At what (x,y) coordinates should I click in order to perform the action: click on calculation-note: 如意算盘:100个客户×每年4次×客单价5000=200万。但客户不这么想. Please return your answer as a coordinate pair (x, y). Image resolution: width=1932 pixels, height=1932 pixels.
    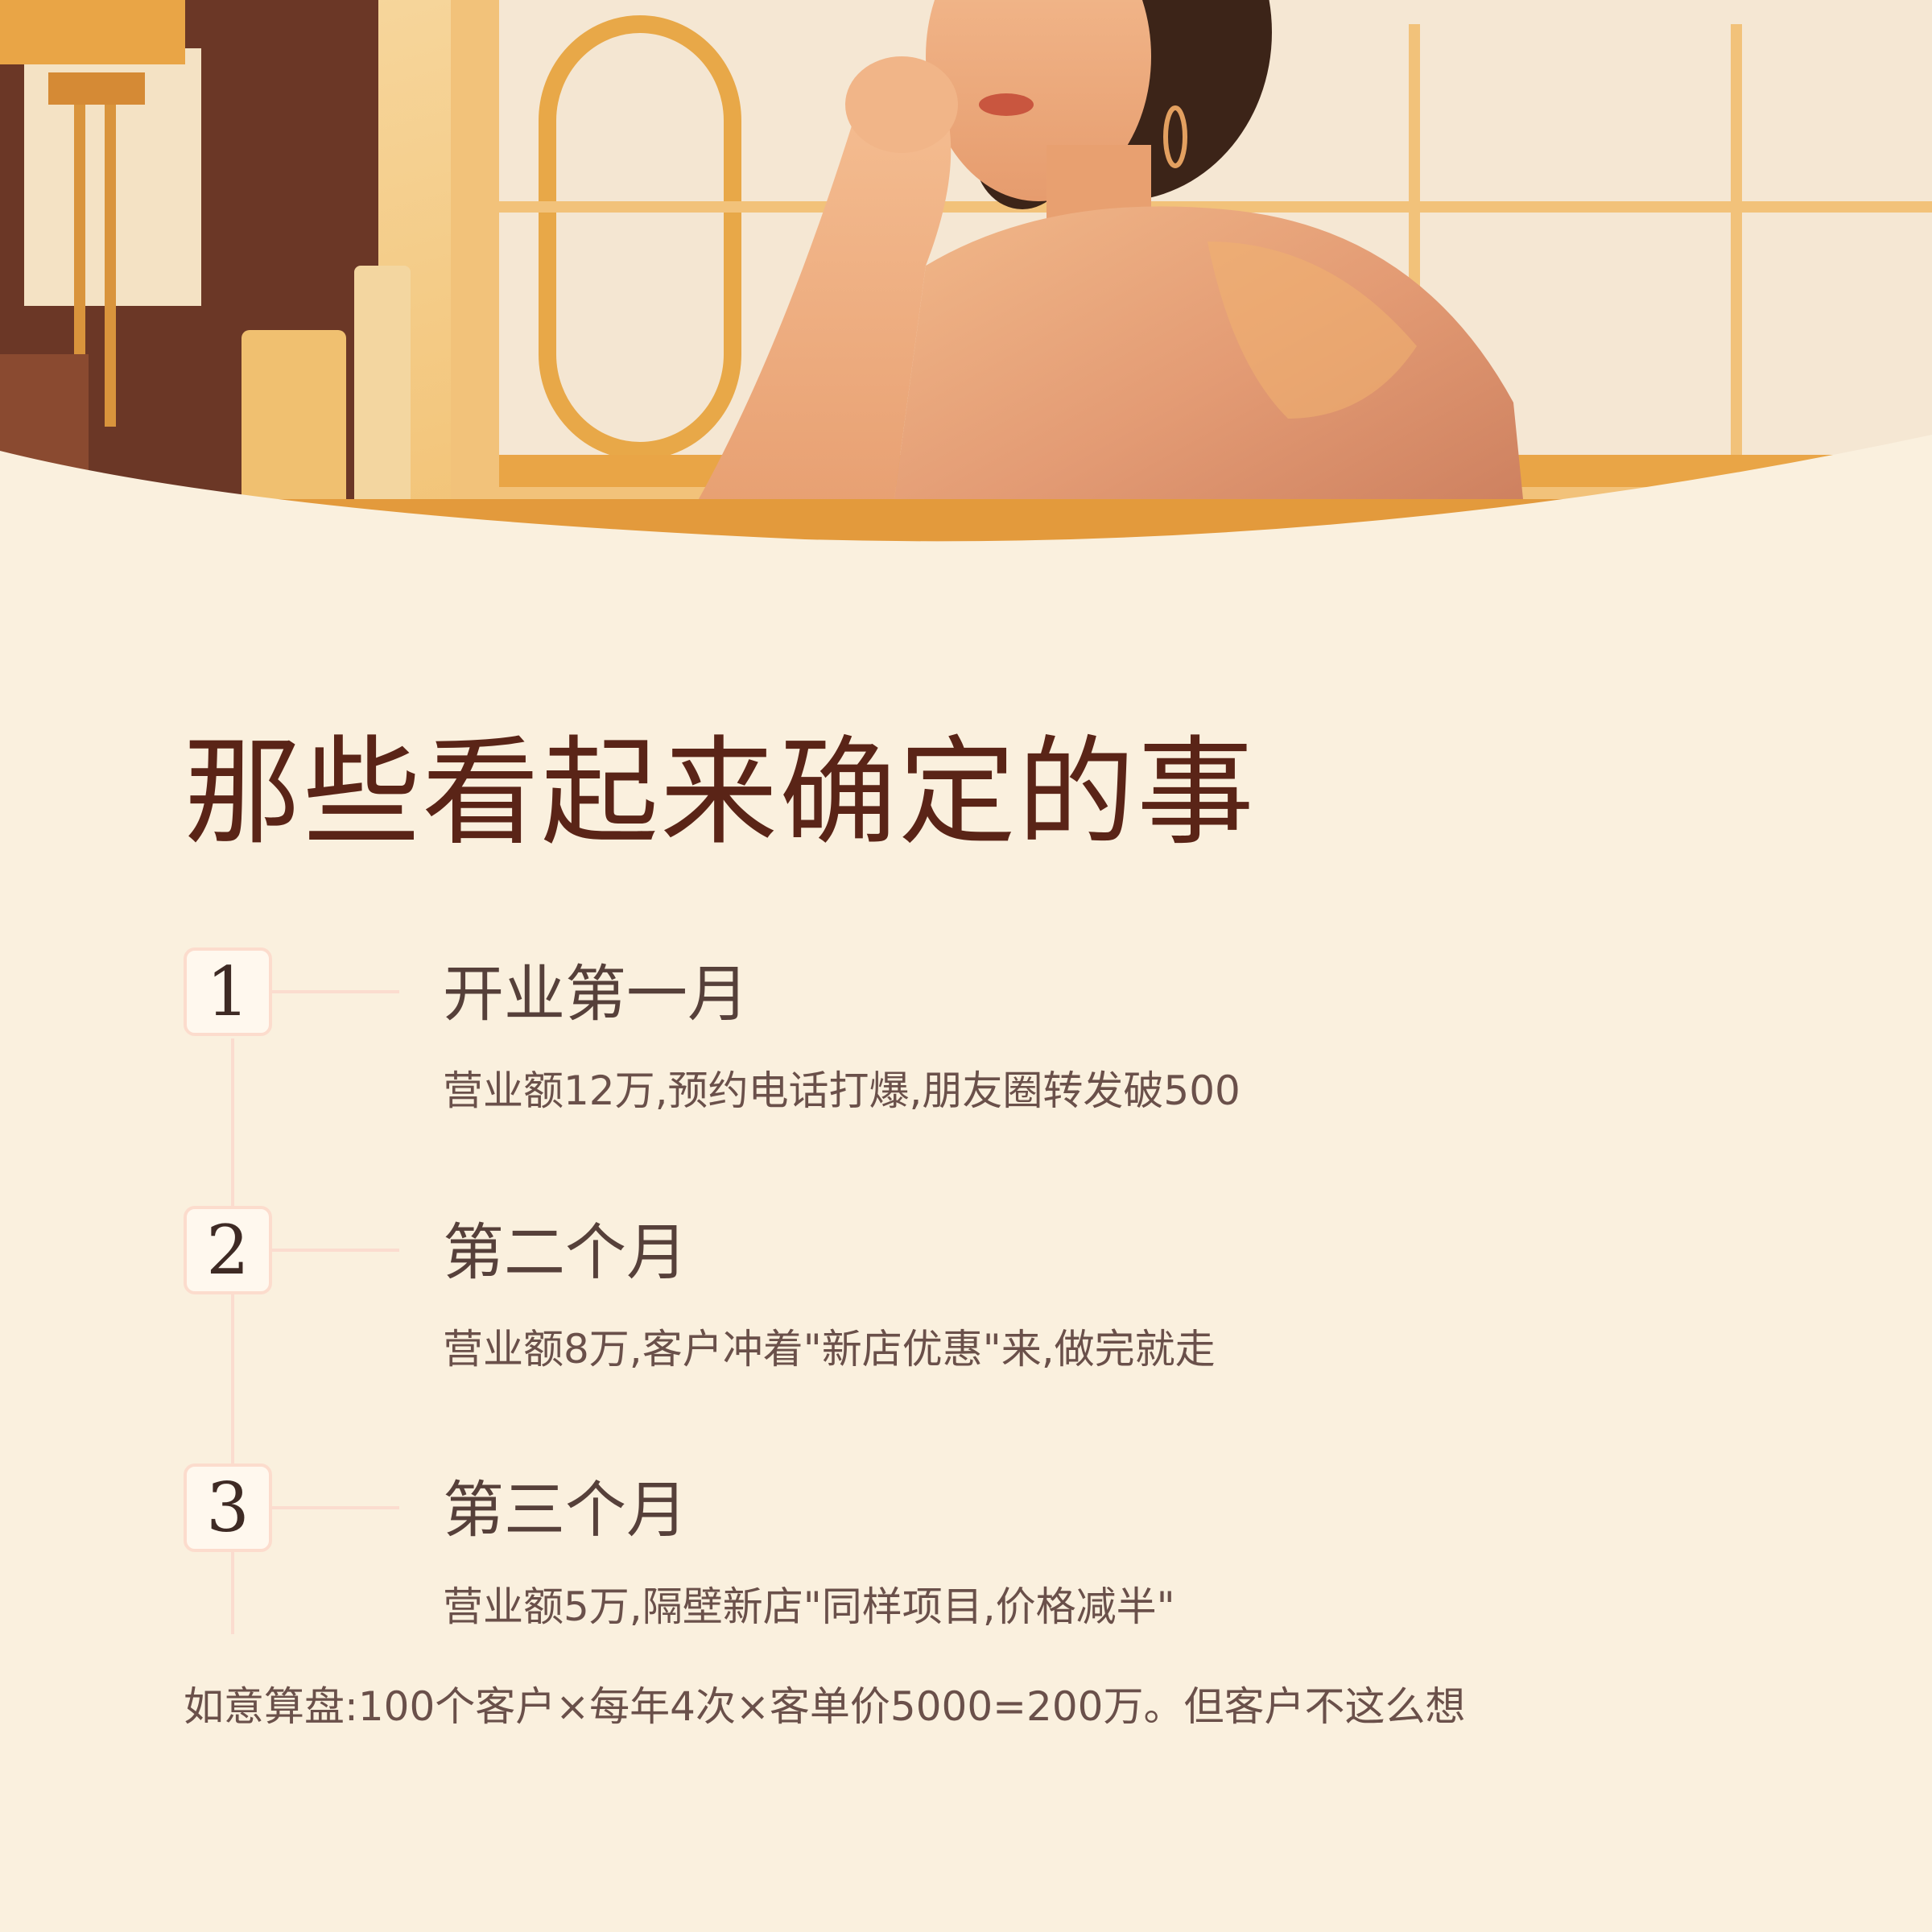
    Looking at the image, I should click on (825, 1706).